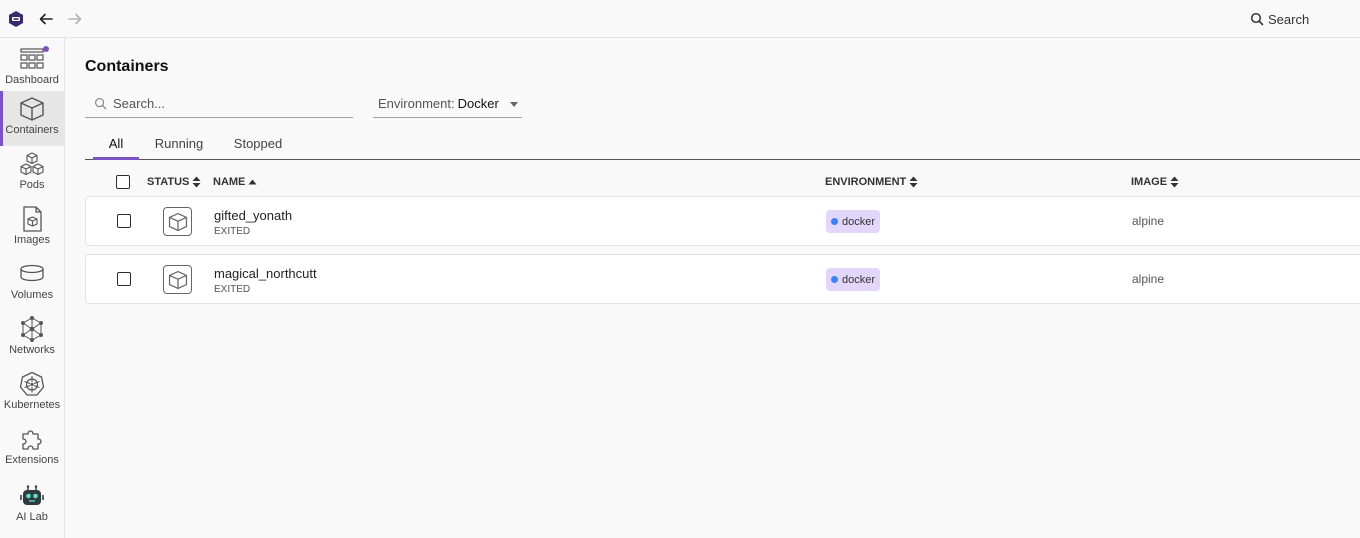  I want to click on sort-ascending-icon, so click(252, 181).